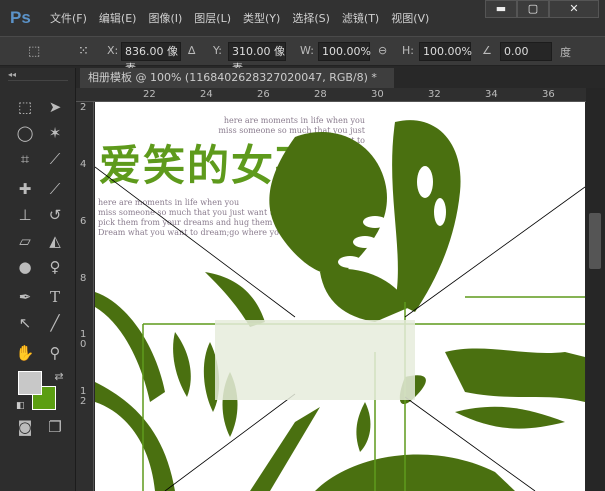  Describe the element at coordinates (331, 95) in the screenshot. I see `horizontal-ruler: 22 24 26 28 30 32 34 36` at that location.